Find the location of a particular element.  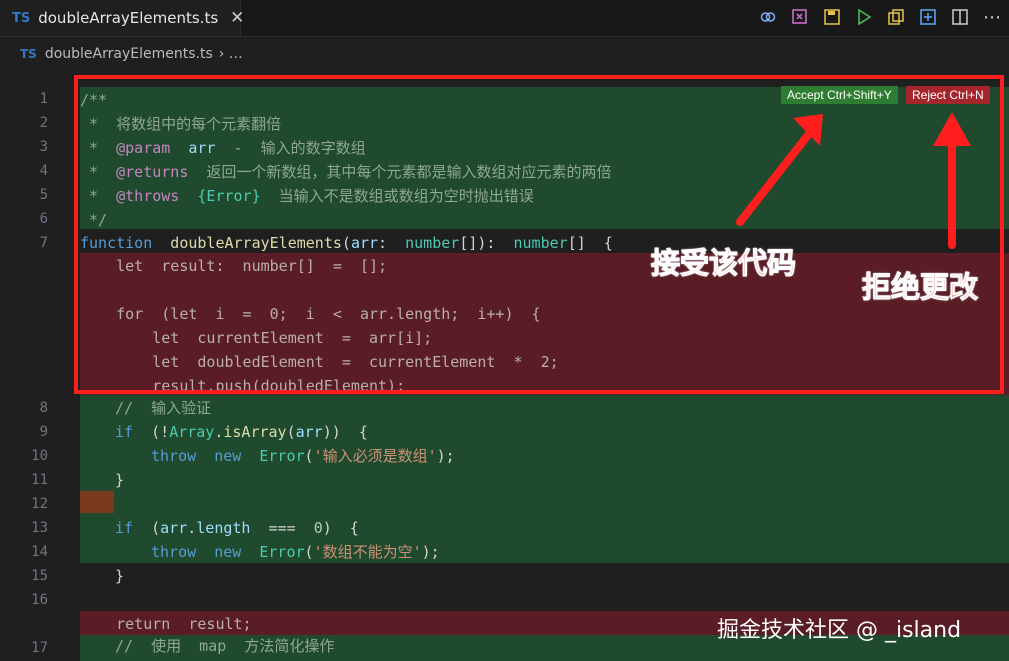

reject-annotation: 拒绝更改 is located at coordinates (920, 287).